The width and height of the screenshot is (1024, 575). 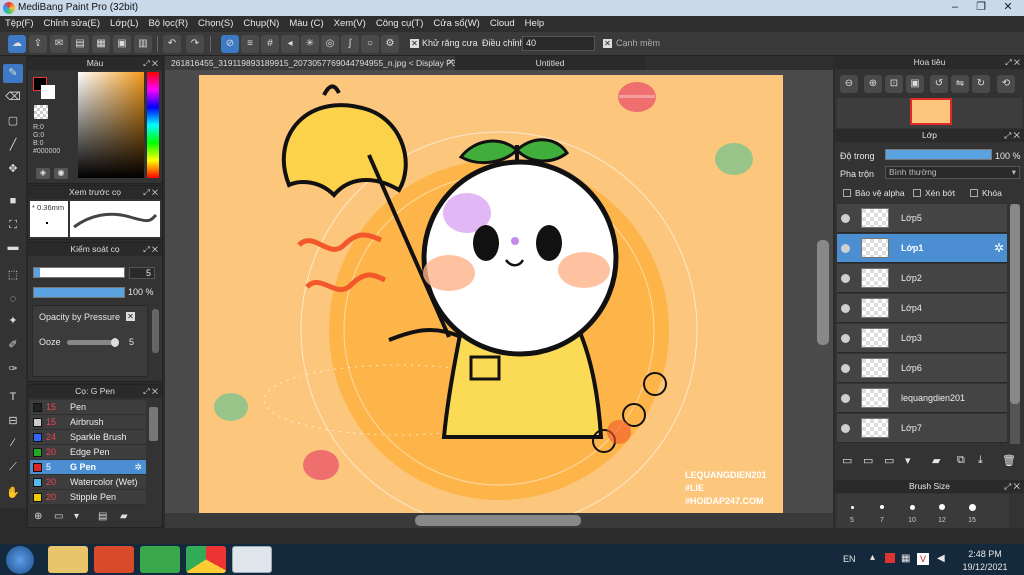 I want to click on snap-ellipse-icon: ○, so click(x=370, y=44).